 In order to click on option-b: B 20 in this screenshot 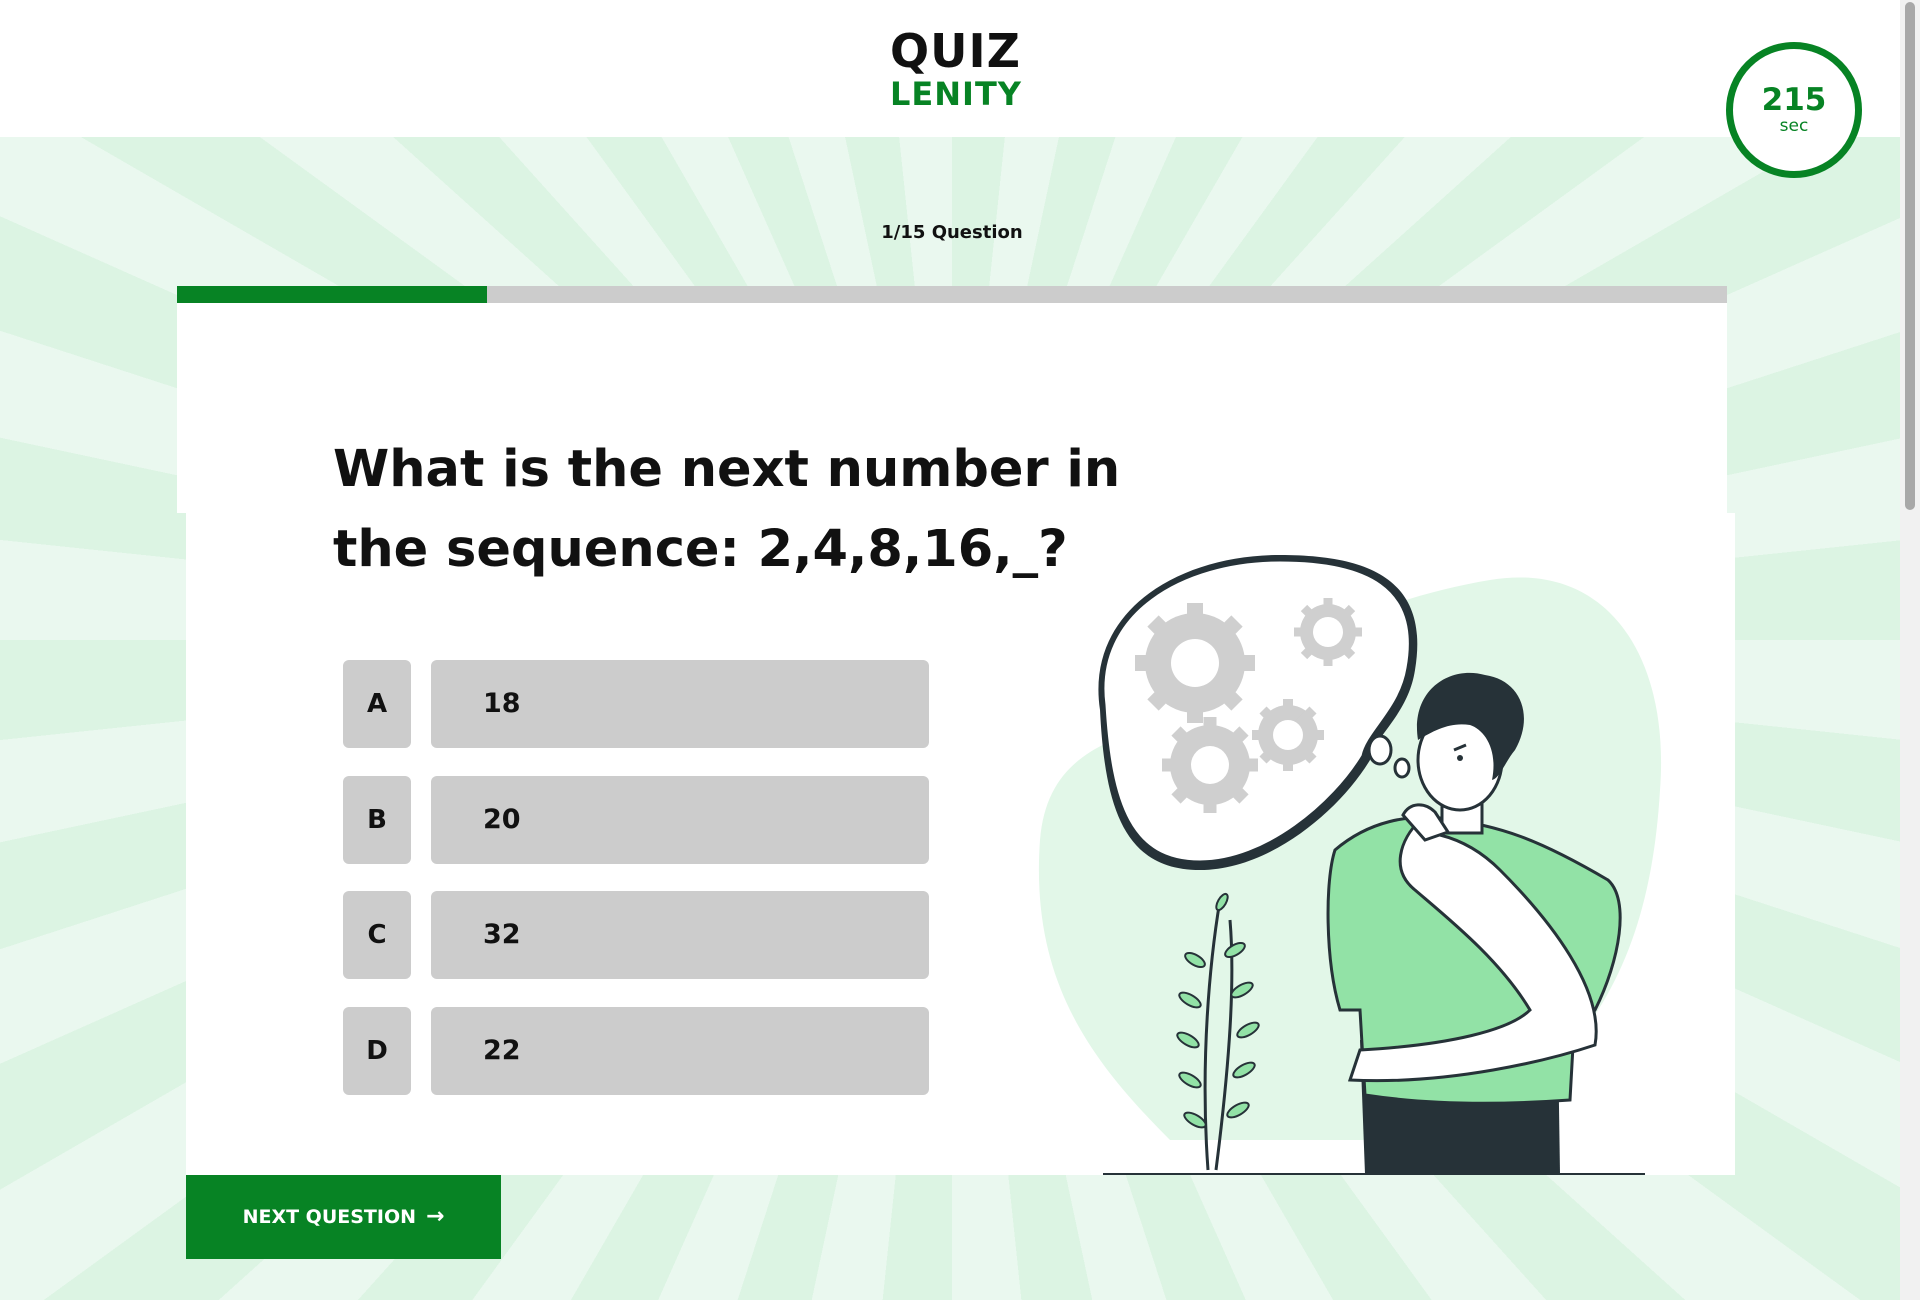, I will do `click(636, 820)`.